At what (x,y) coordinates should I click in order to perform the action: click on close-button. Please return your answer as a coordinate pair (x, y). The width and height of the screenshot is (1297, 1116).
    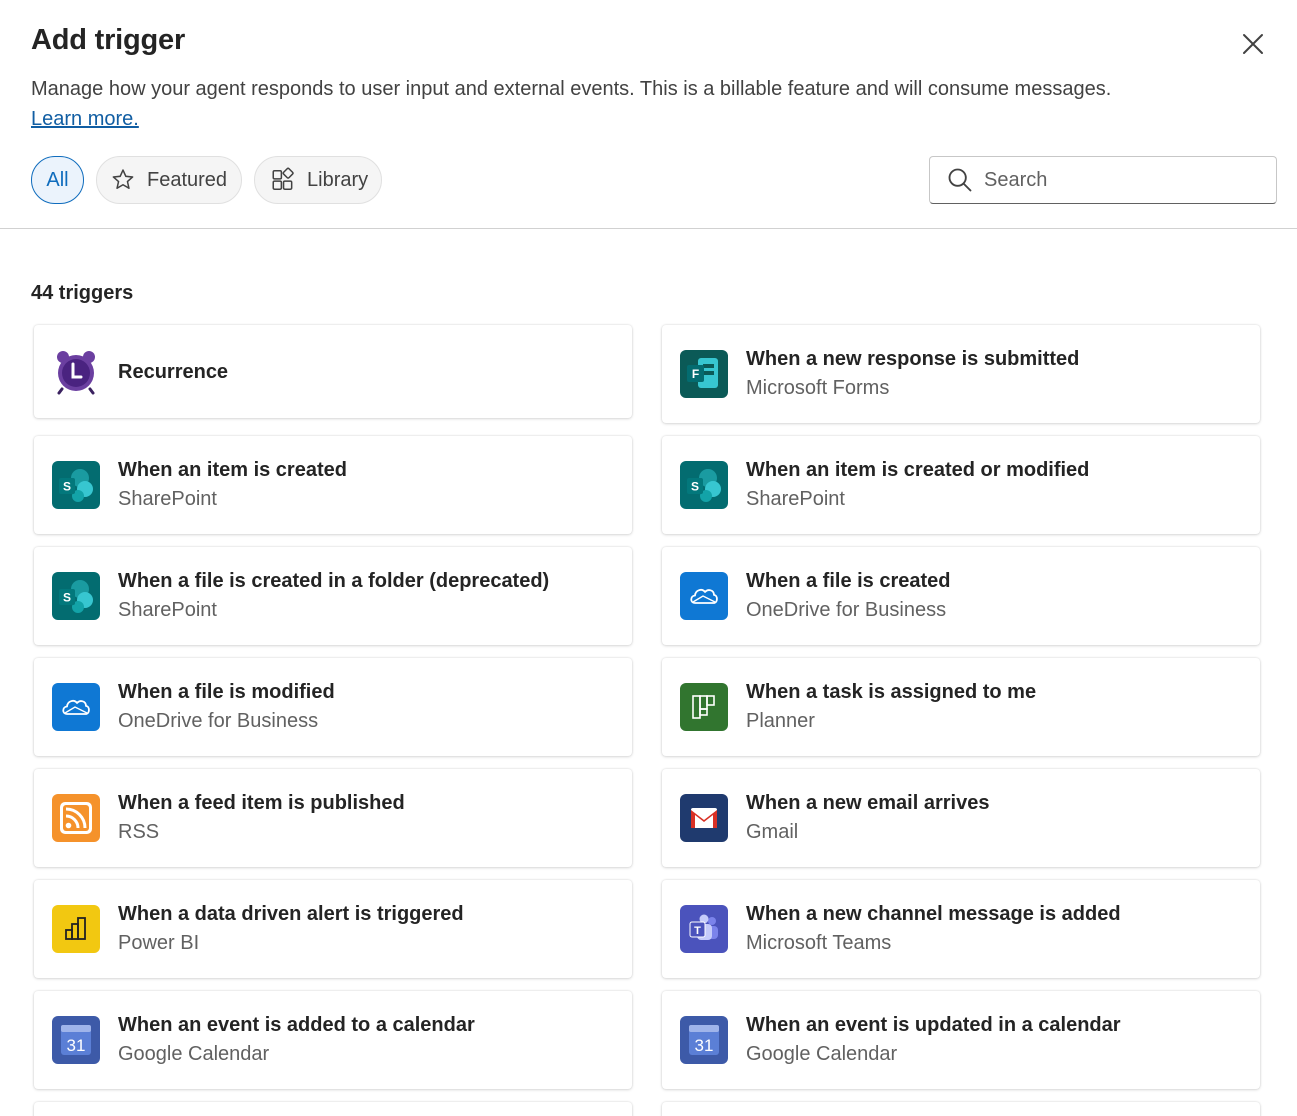
    Looking at the image, I should click on (1253, 44).